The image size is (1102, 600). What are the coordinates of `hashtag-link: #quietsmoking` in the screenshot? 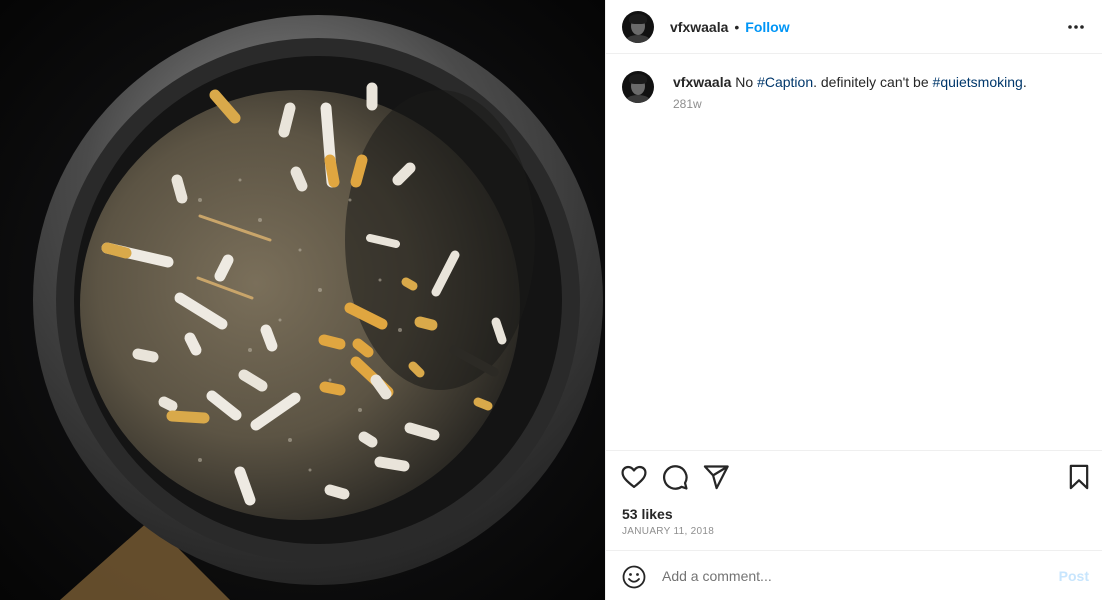 It's located at (978, 82).